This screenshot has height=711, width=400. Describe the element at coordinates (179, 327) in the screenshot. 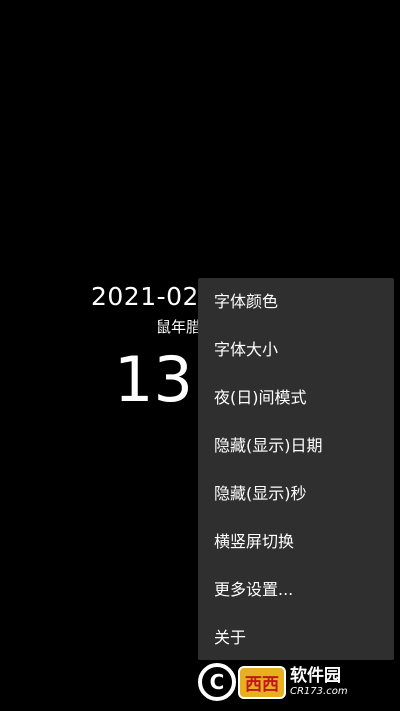

I see `lunar-date-label: 鼠年腊` at that location.